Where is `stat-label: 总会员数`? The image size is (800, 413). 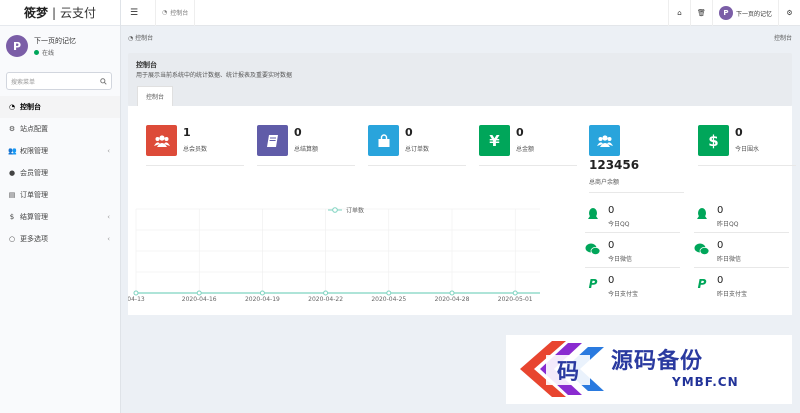 stat-label: 总会员数 is located at coordinates (195, 149).